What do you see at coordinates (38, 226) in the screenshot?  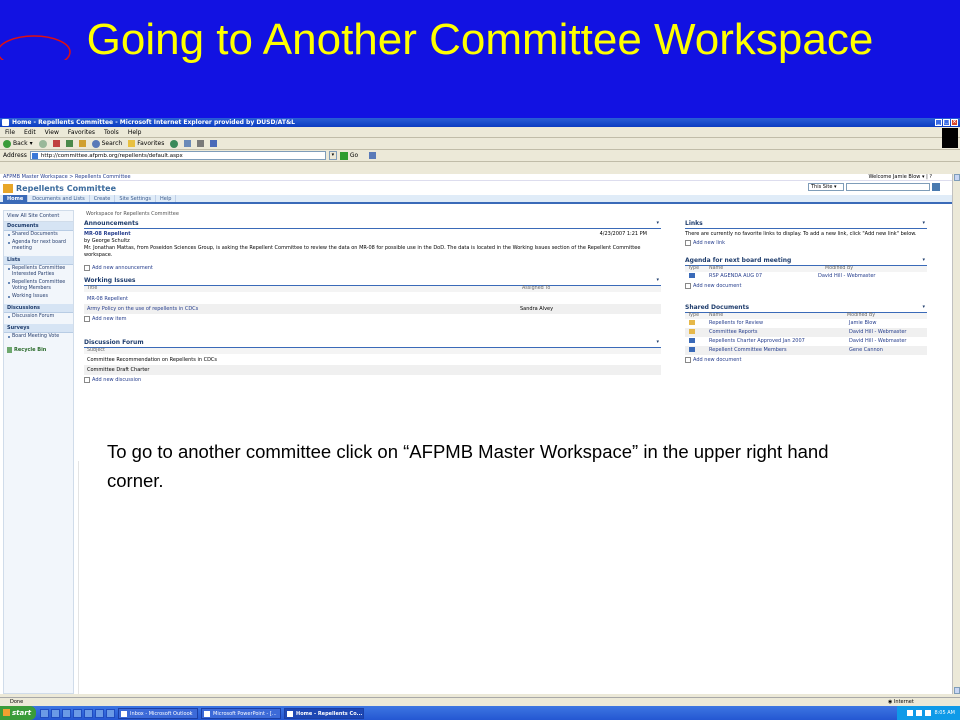 I see `nav-heading-documents: Documents` at bounding box center [38, 226].